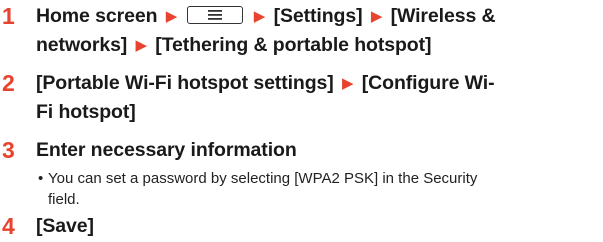 Image resolution: width=603 pixels, height=242 pixels. Describe the element at coordinates (97, 16) in the screenshot. I see `home-screen-text: Home screen` at that location.